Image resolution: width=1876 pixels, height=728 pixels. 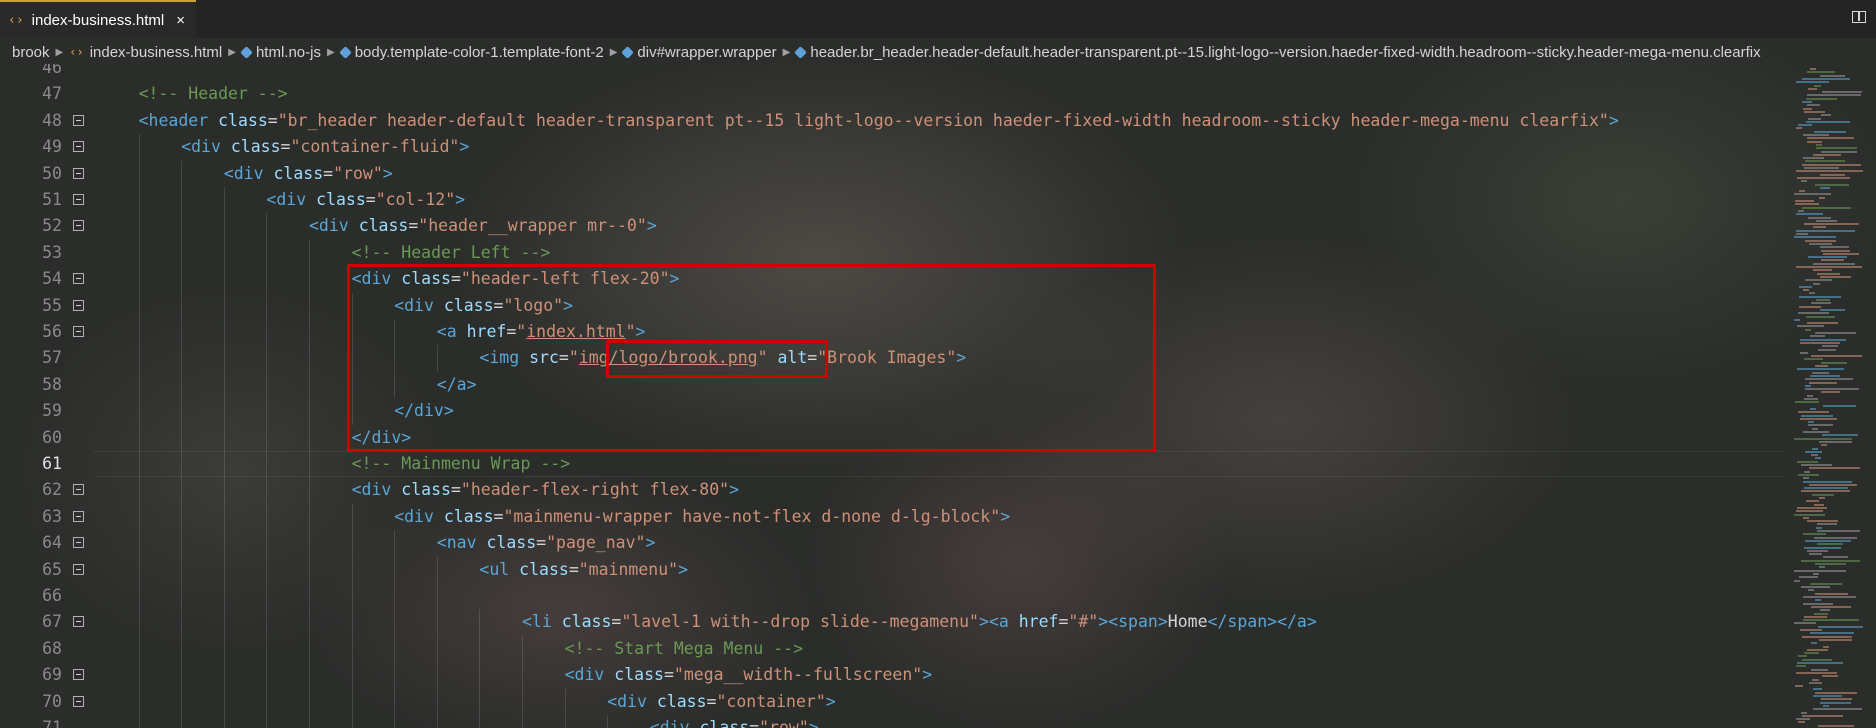 What do you see at coordinates (471, 52) in the screenshot?
I see `breadcrumb-item: body.template-color-1.template-font-2` at bounding box center [471, 52].